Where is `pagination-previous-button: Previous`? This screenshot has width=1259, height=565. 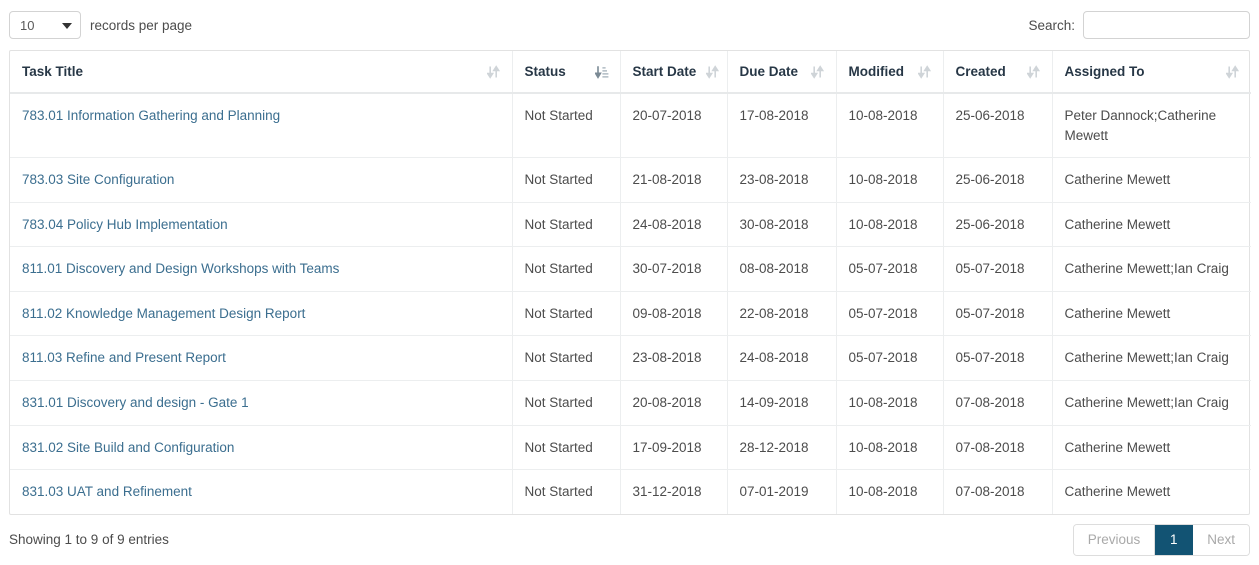 pagination-previous-button: Previous is located at coordinates (1114, 539).